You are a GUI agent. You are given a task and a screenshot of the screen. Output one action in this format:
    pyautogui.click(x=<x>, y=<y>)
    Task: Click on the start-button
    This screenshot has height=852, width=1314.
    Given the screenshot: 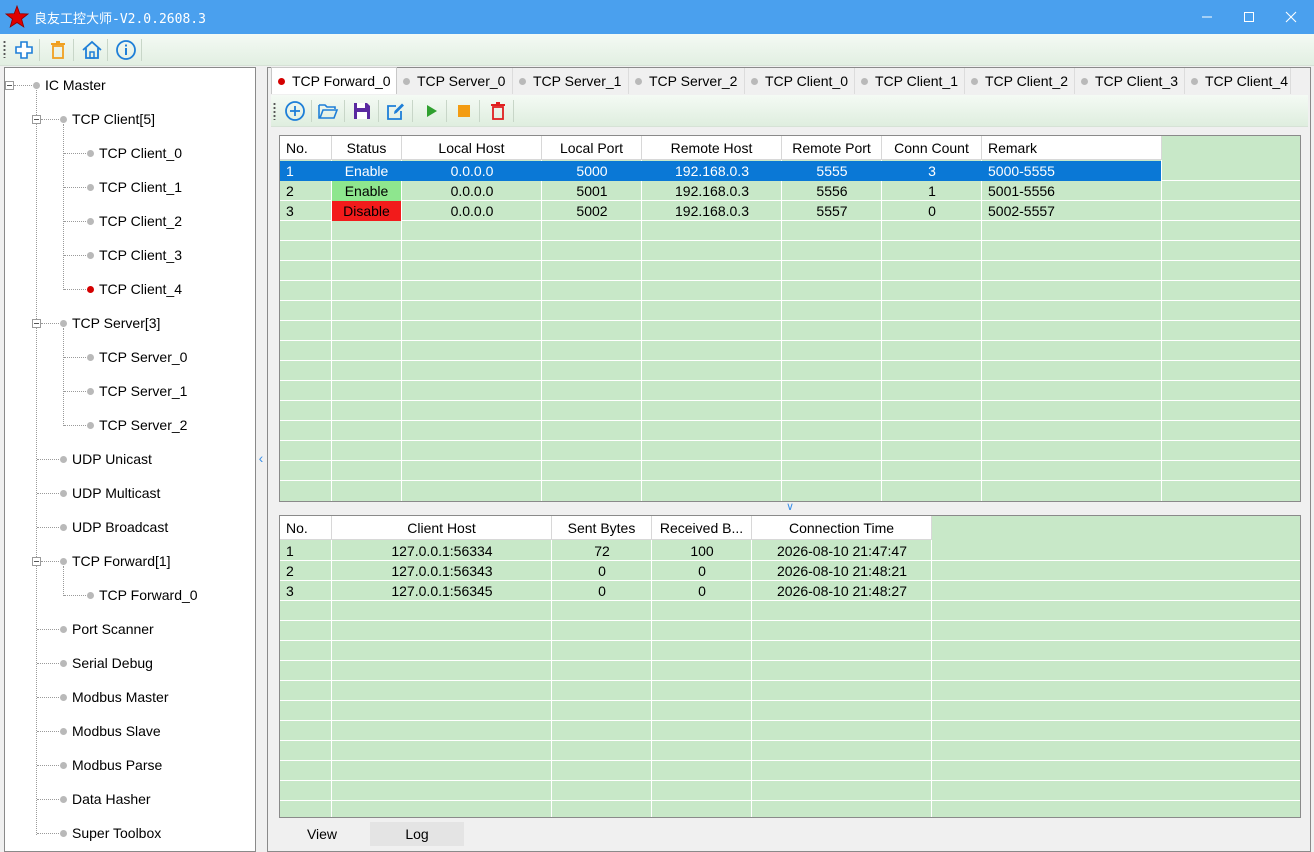 What is the action you would take?
    pyautogui.click(x=431, y=111)
    